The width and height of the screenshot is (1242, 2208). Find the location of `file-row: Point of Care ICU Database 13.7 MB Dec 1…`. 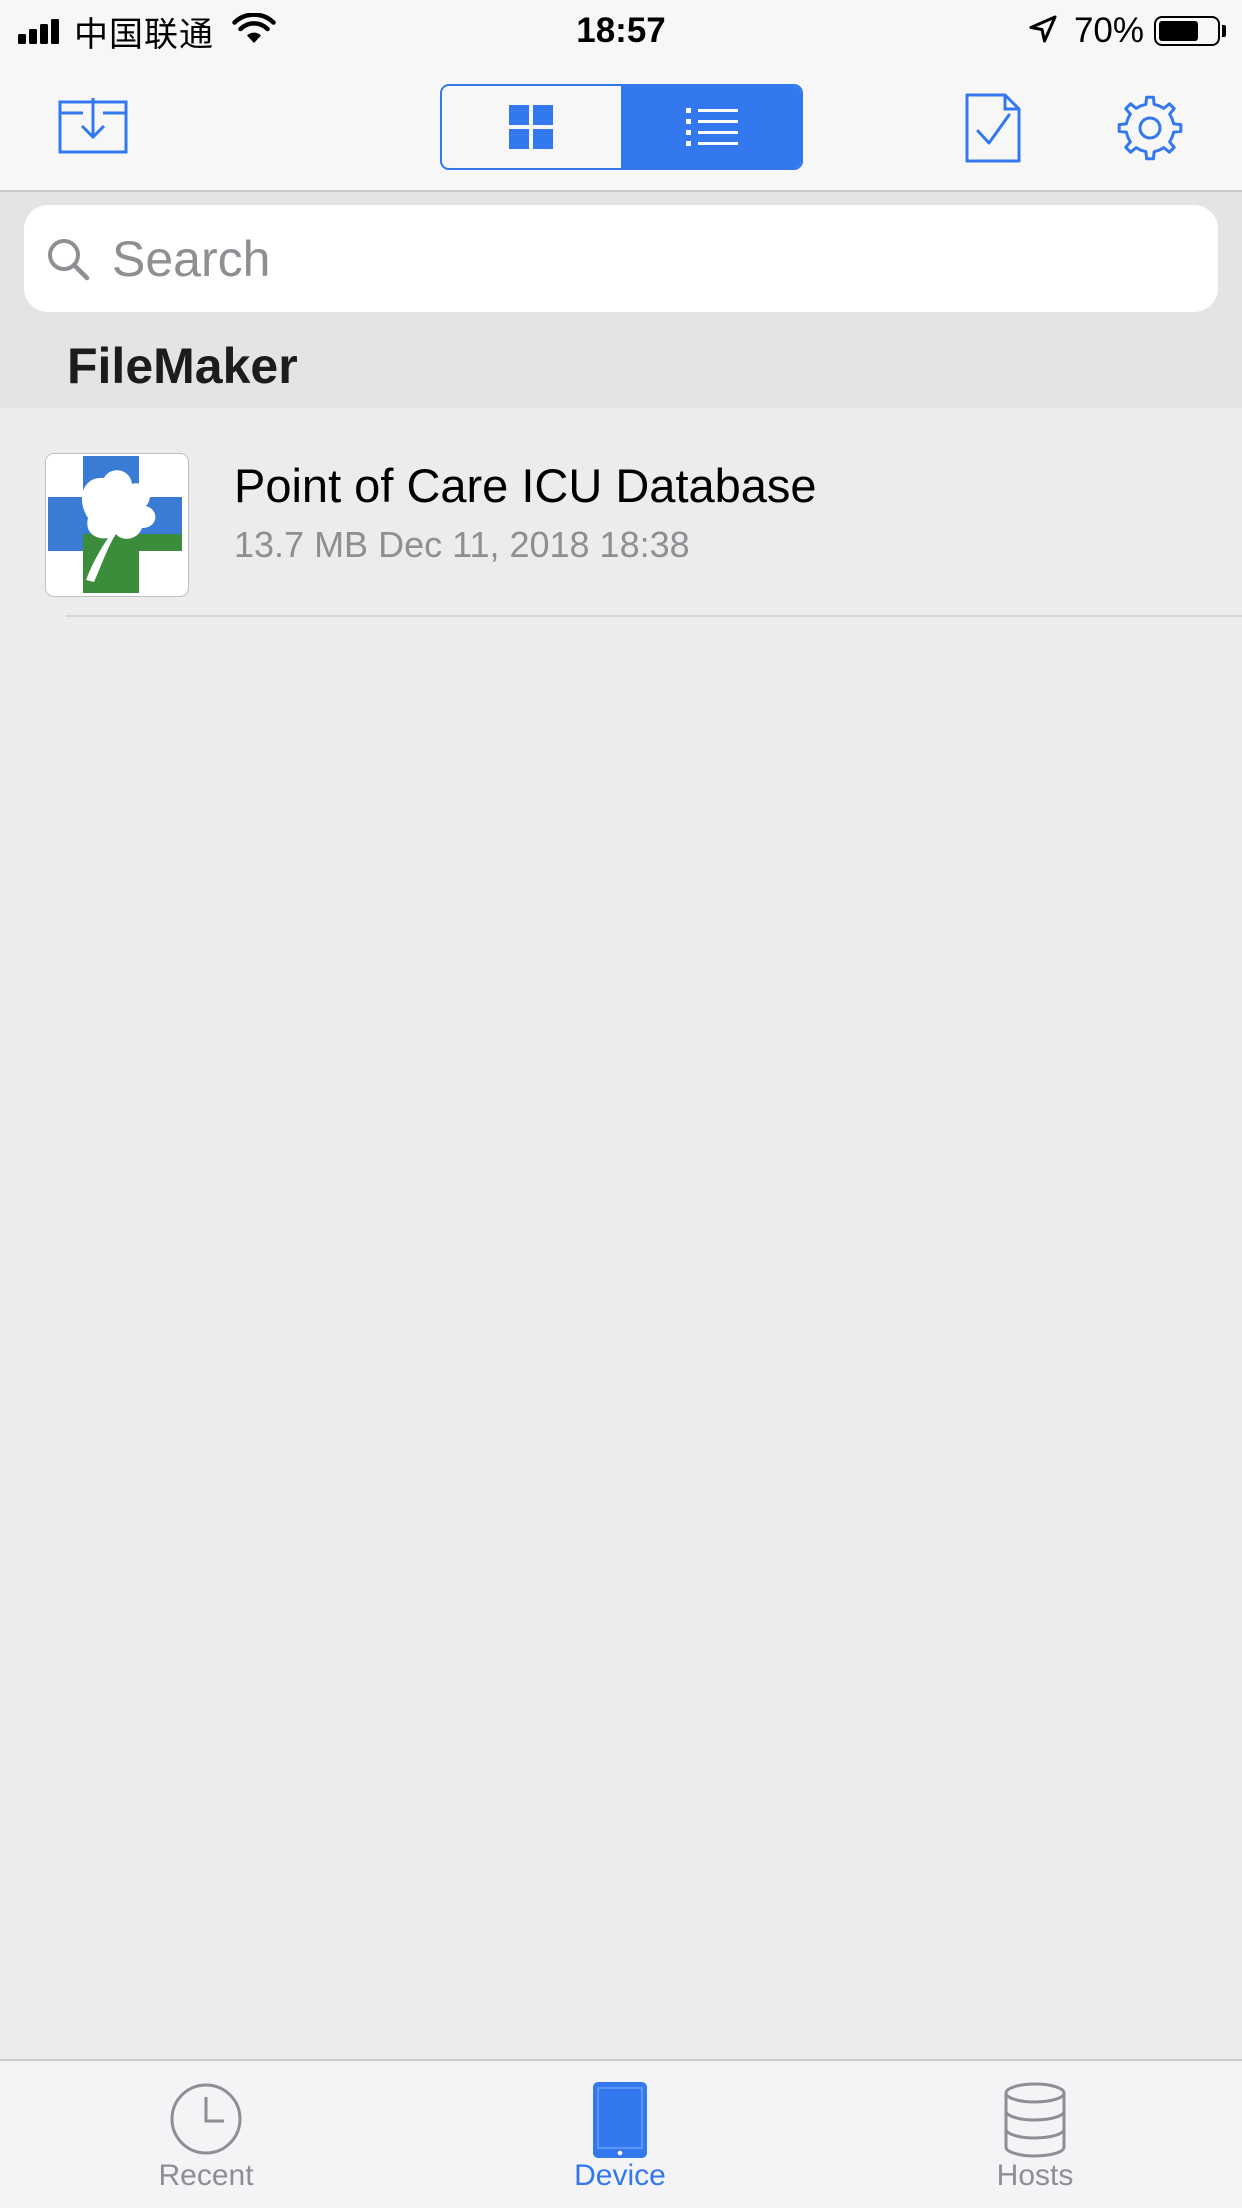

file-row: Point of Care ICU Database 13.7 MB Dec 1… is located at coordinates (621, 512).